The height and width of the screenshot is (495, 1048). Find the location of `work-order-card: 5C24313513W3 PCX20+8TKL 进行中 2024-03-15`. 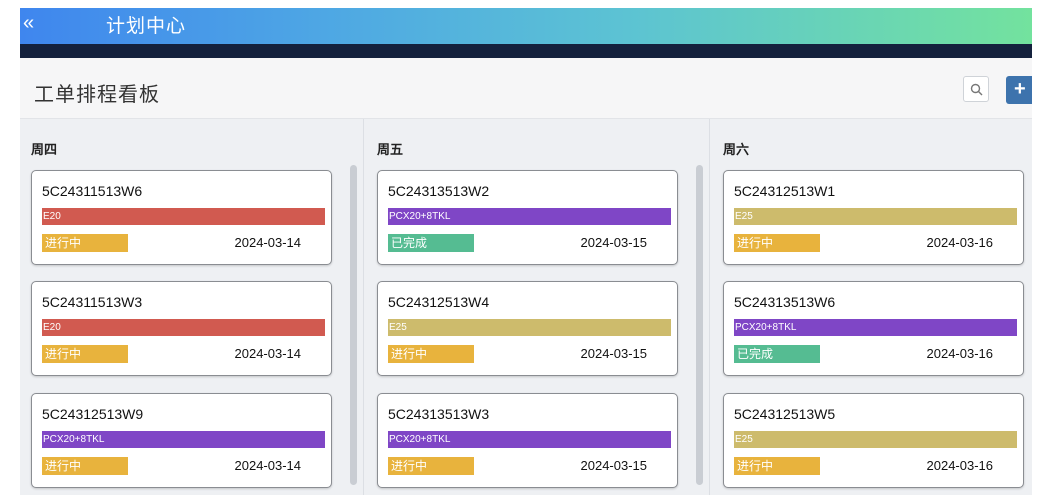

work-order-card: 5C24313513W3 PCX20+8TKL 进行中 2024-03-15 is located at coordinates (527, 440).